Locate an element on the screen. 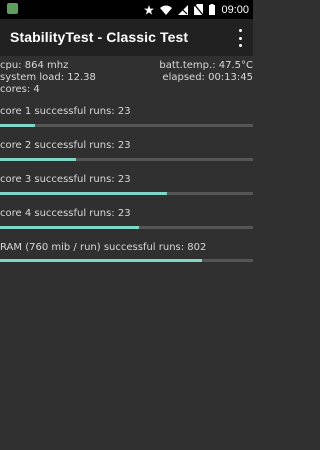 This screenshot has width=320, height=450. elapsed-time: elapsed: 00:13:45 is located at coordinates (207, 77).